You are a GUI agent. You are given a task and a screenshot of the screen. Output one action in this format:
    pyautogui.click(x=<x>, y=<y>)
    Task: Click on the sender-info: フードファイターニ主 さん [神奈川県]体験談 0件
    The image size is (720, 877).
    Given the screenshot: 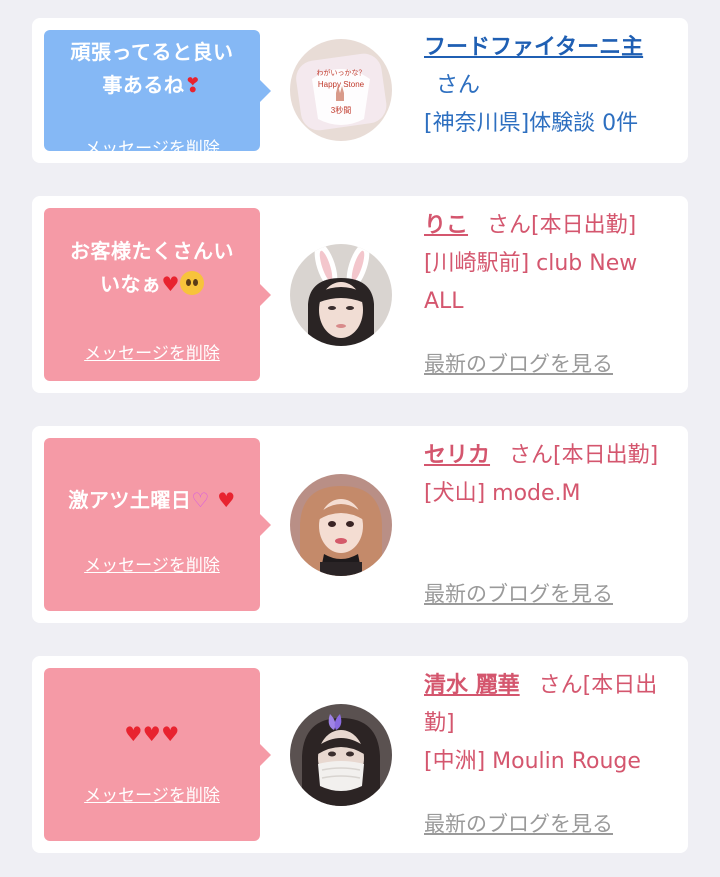 What is the action you would take?
    pyautogui.click(x=549, y=86)
    